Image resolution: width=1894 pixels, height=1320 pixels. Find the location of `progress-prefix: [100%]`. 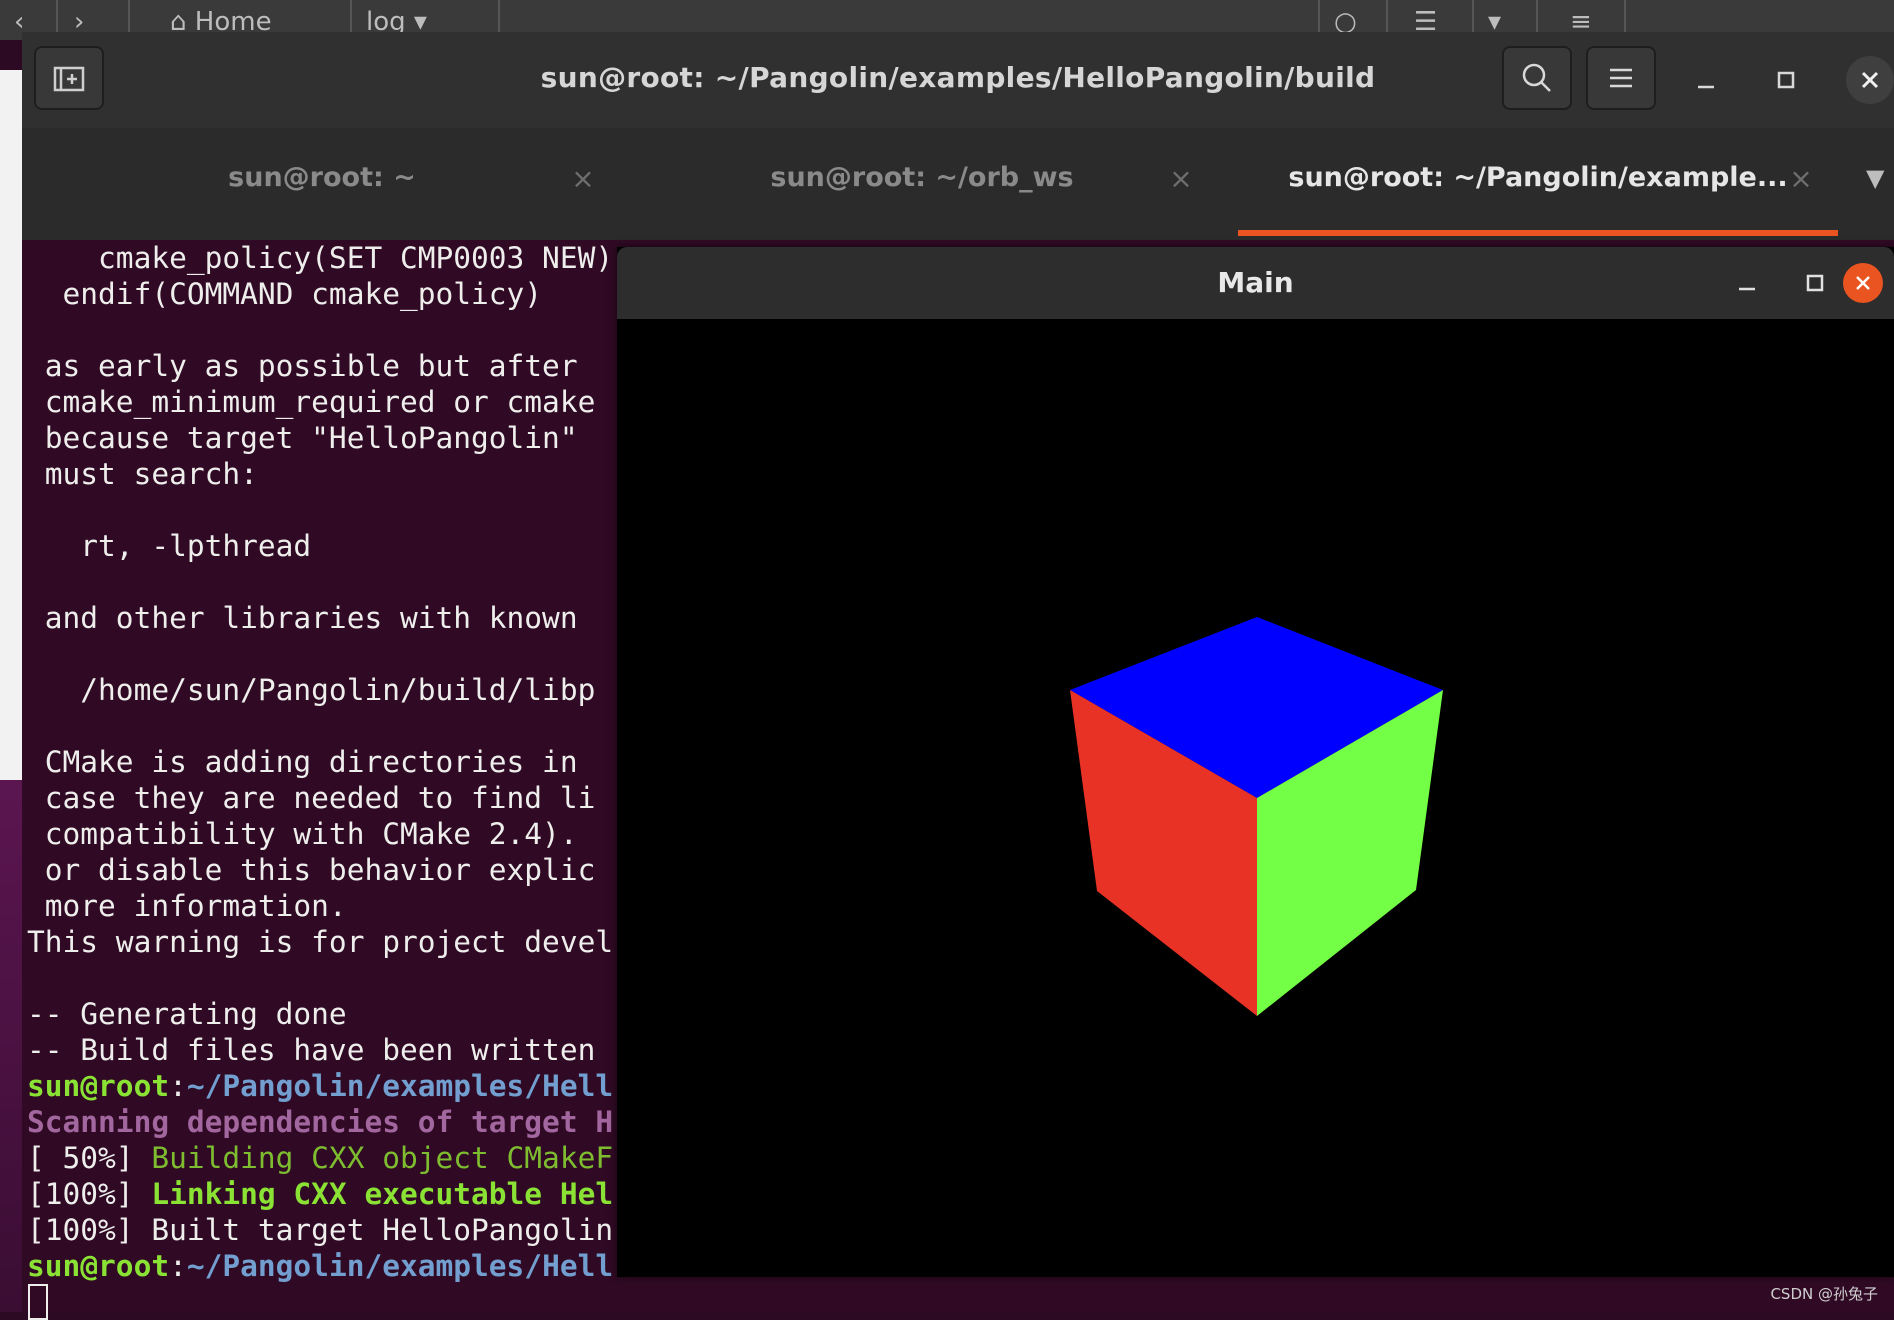

progress-prefix: [100%] is located at coordinates (89, 1194).